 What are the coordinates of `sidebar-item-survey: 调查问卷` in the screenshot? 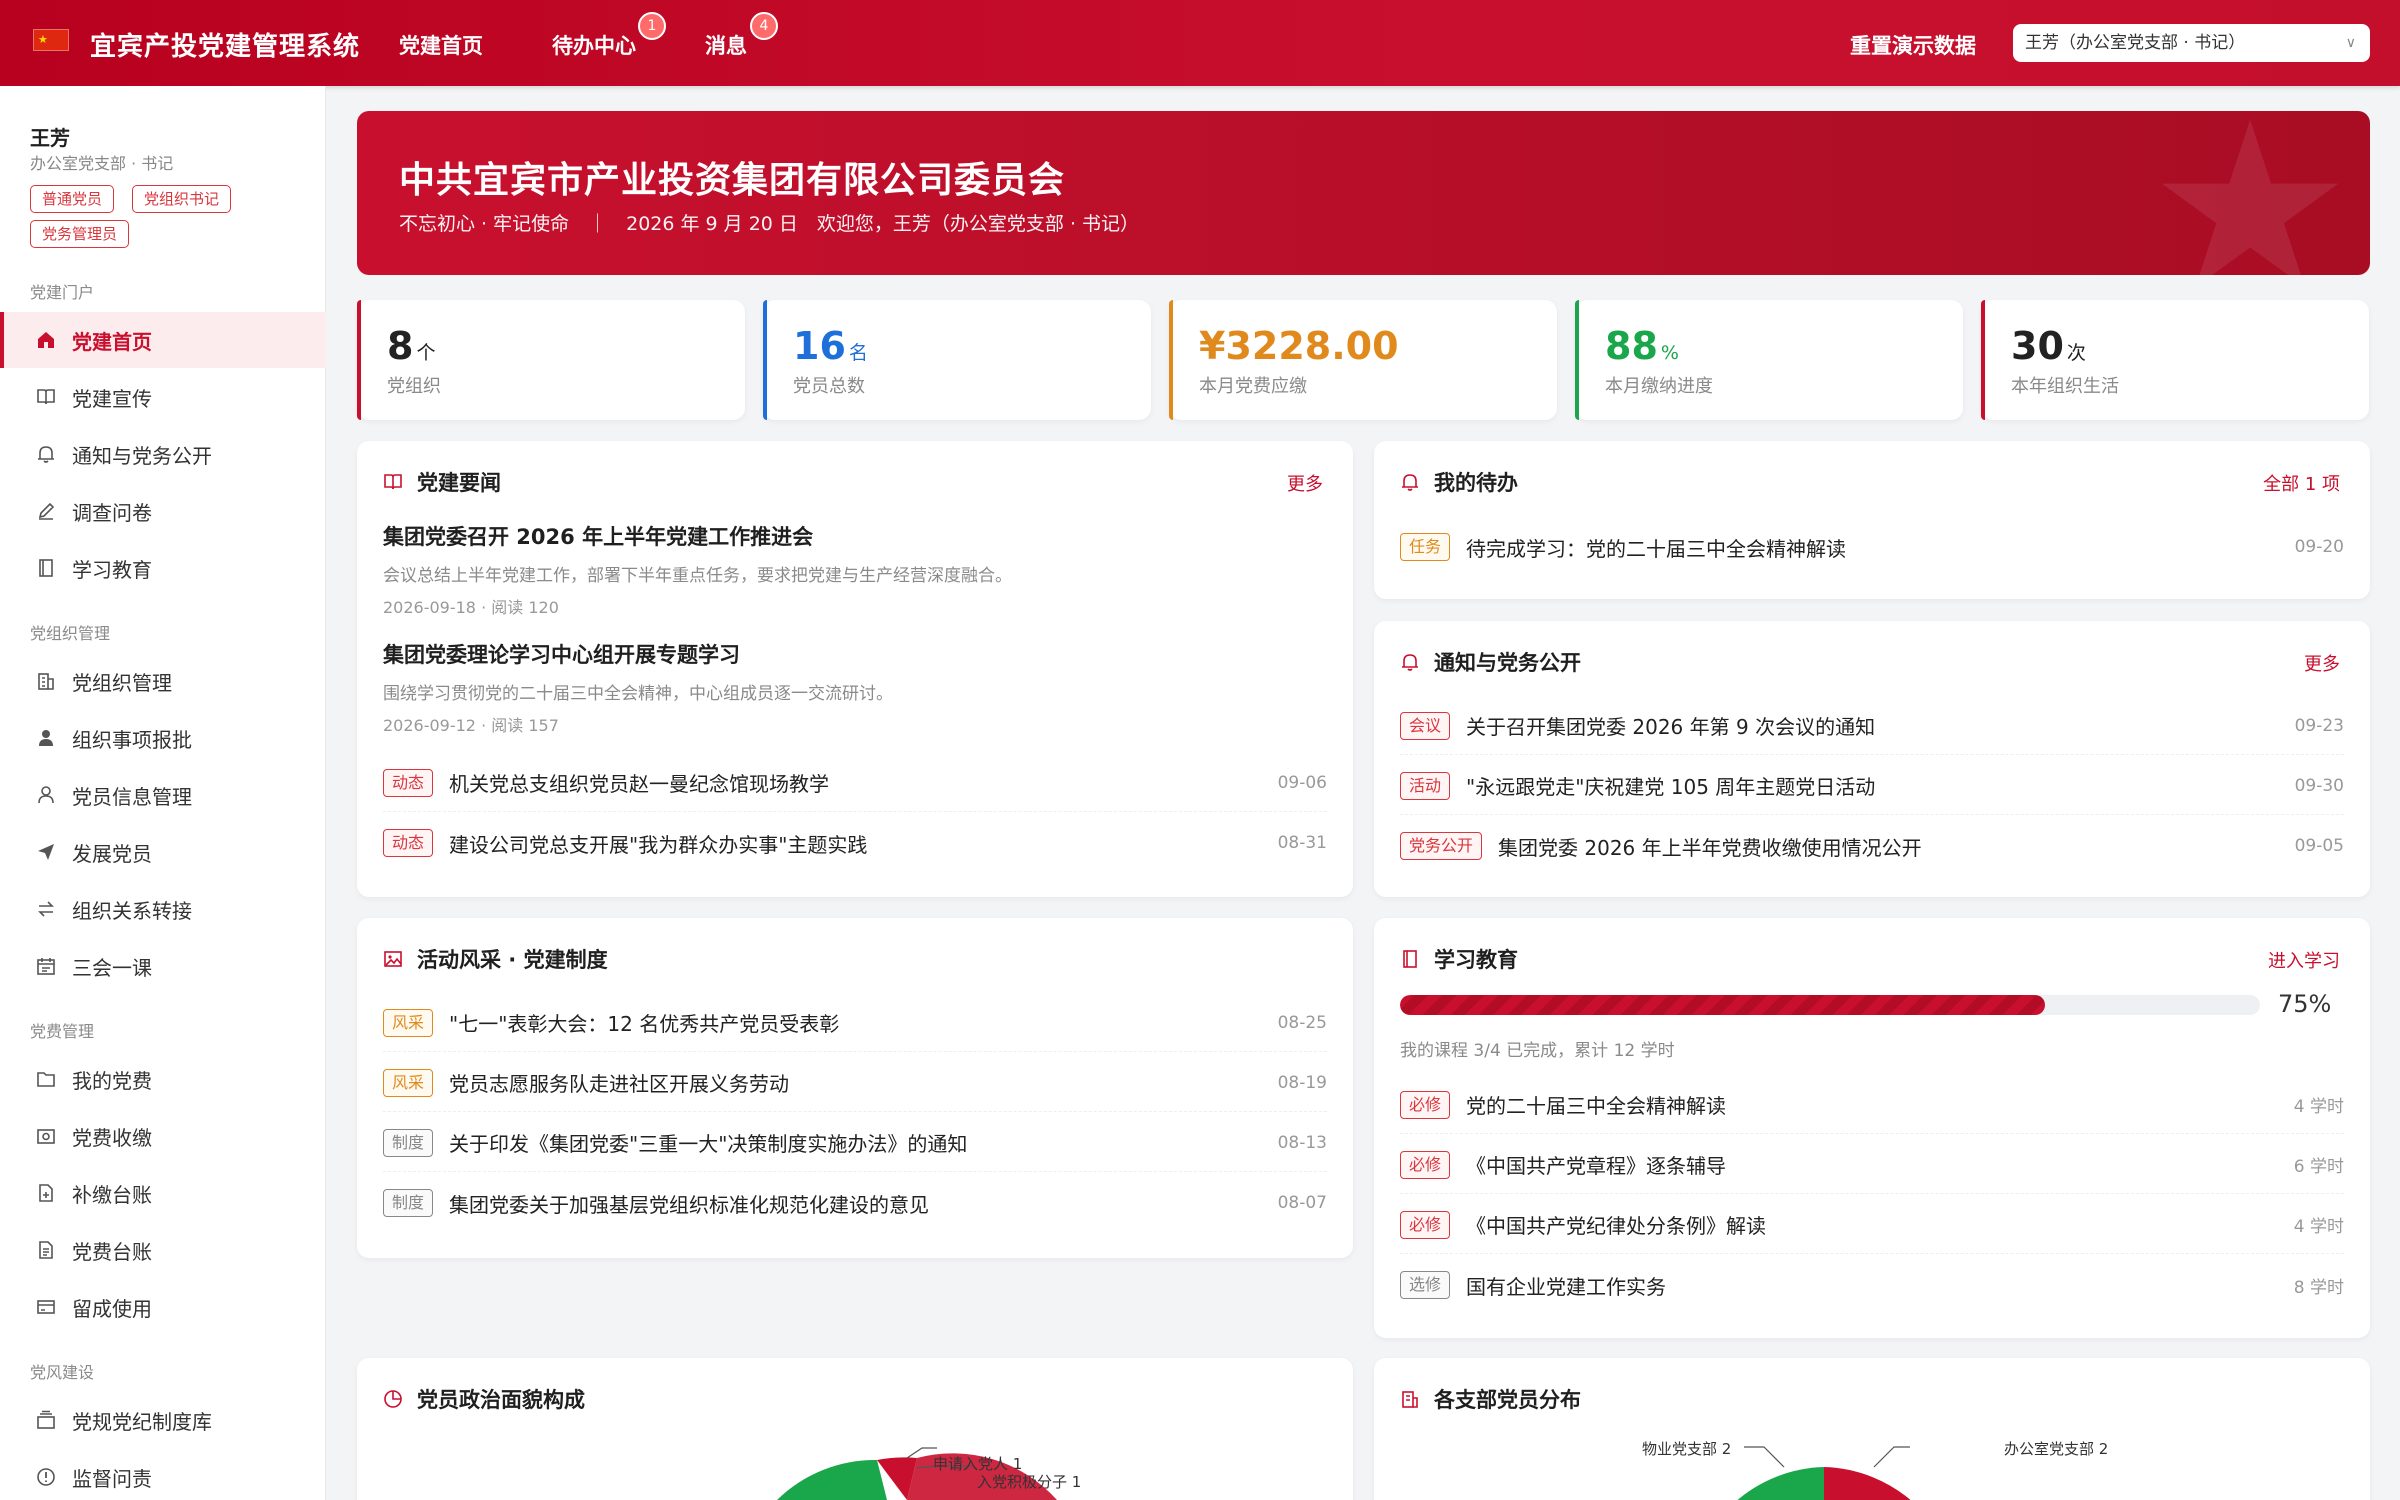 It's located at (163, 511).